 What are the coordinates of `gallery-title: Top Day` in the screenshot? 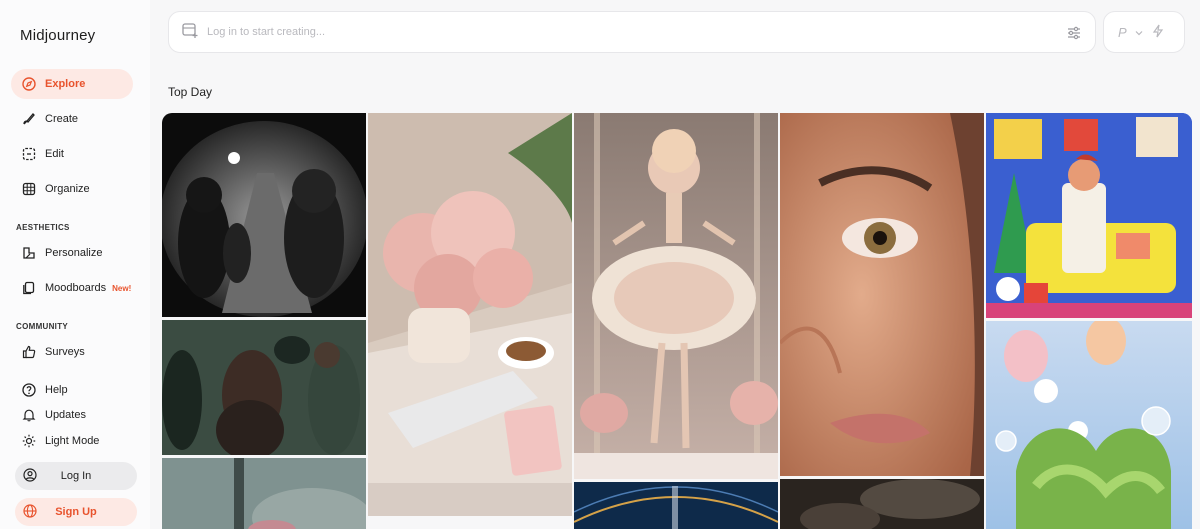 It's located at (190, 92).